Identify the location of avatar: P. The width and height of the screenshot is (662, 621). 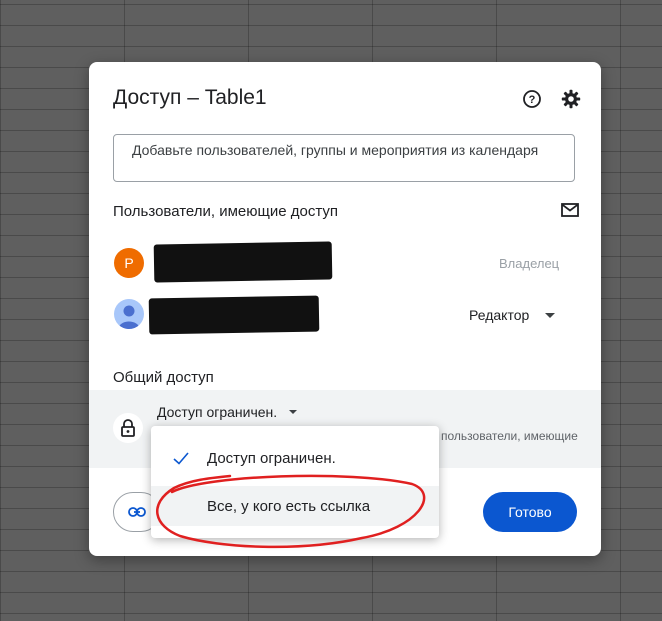
(129, 263).